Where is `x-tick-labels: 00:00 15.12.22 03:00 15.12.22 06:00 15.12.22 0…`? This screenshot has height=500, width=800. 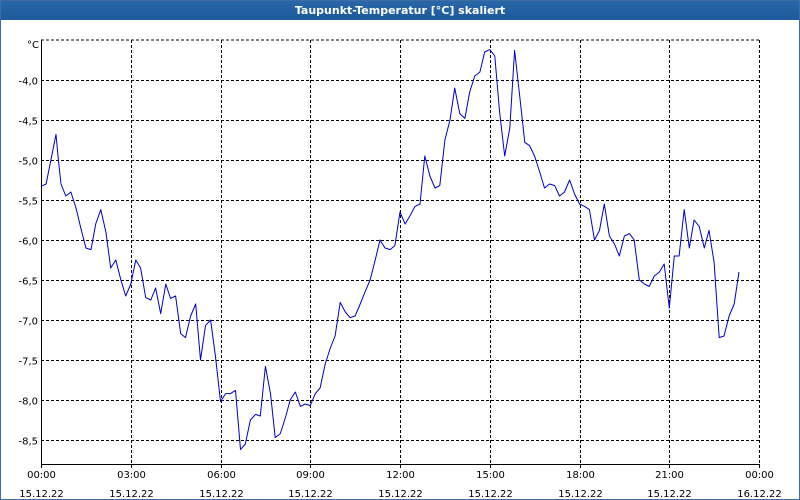 x-tick-labels: 00:00 15.12.22 03:00 15.12.22 06:00 15.12.22 0… is located at coordinates (400, 484).